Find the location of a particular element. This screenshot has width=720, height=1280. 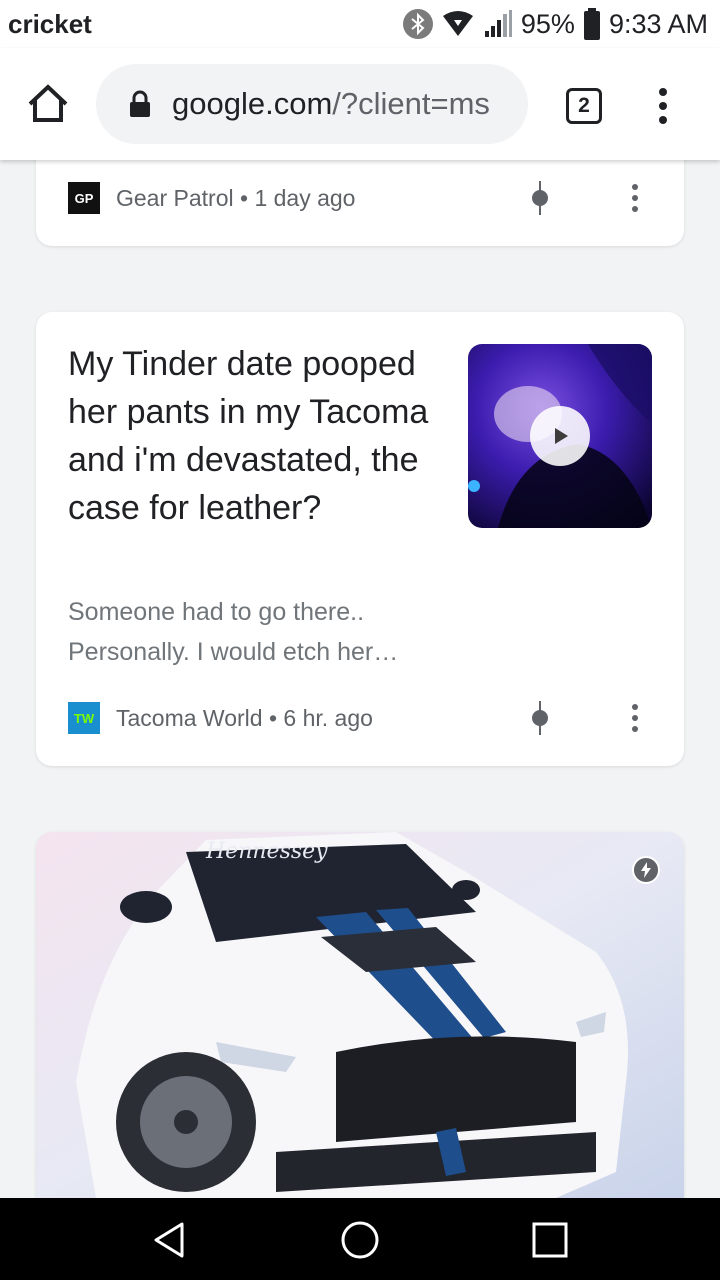

windshield-banner: Hennessey is located at coordinates (266, 851).